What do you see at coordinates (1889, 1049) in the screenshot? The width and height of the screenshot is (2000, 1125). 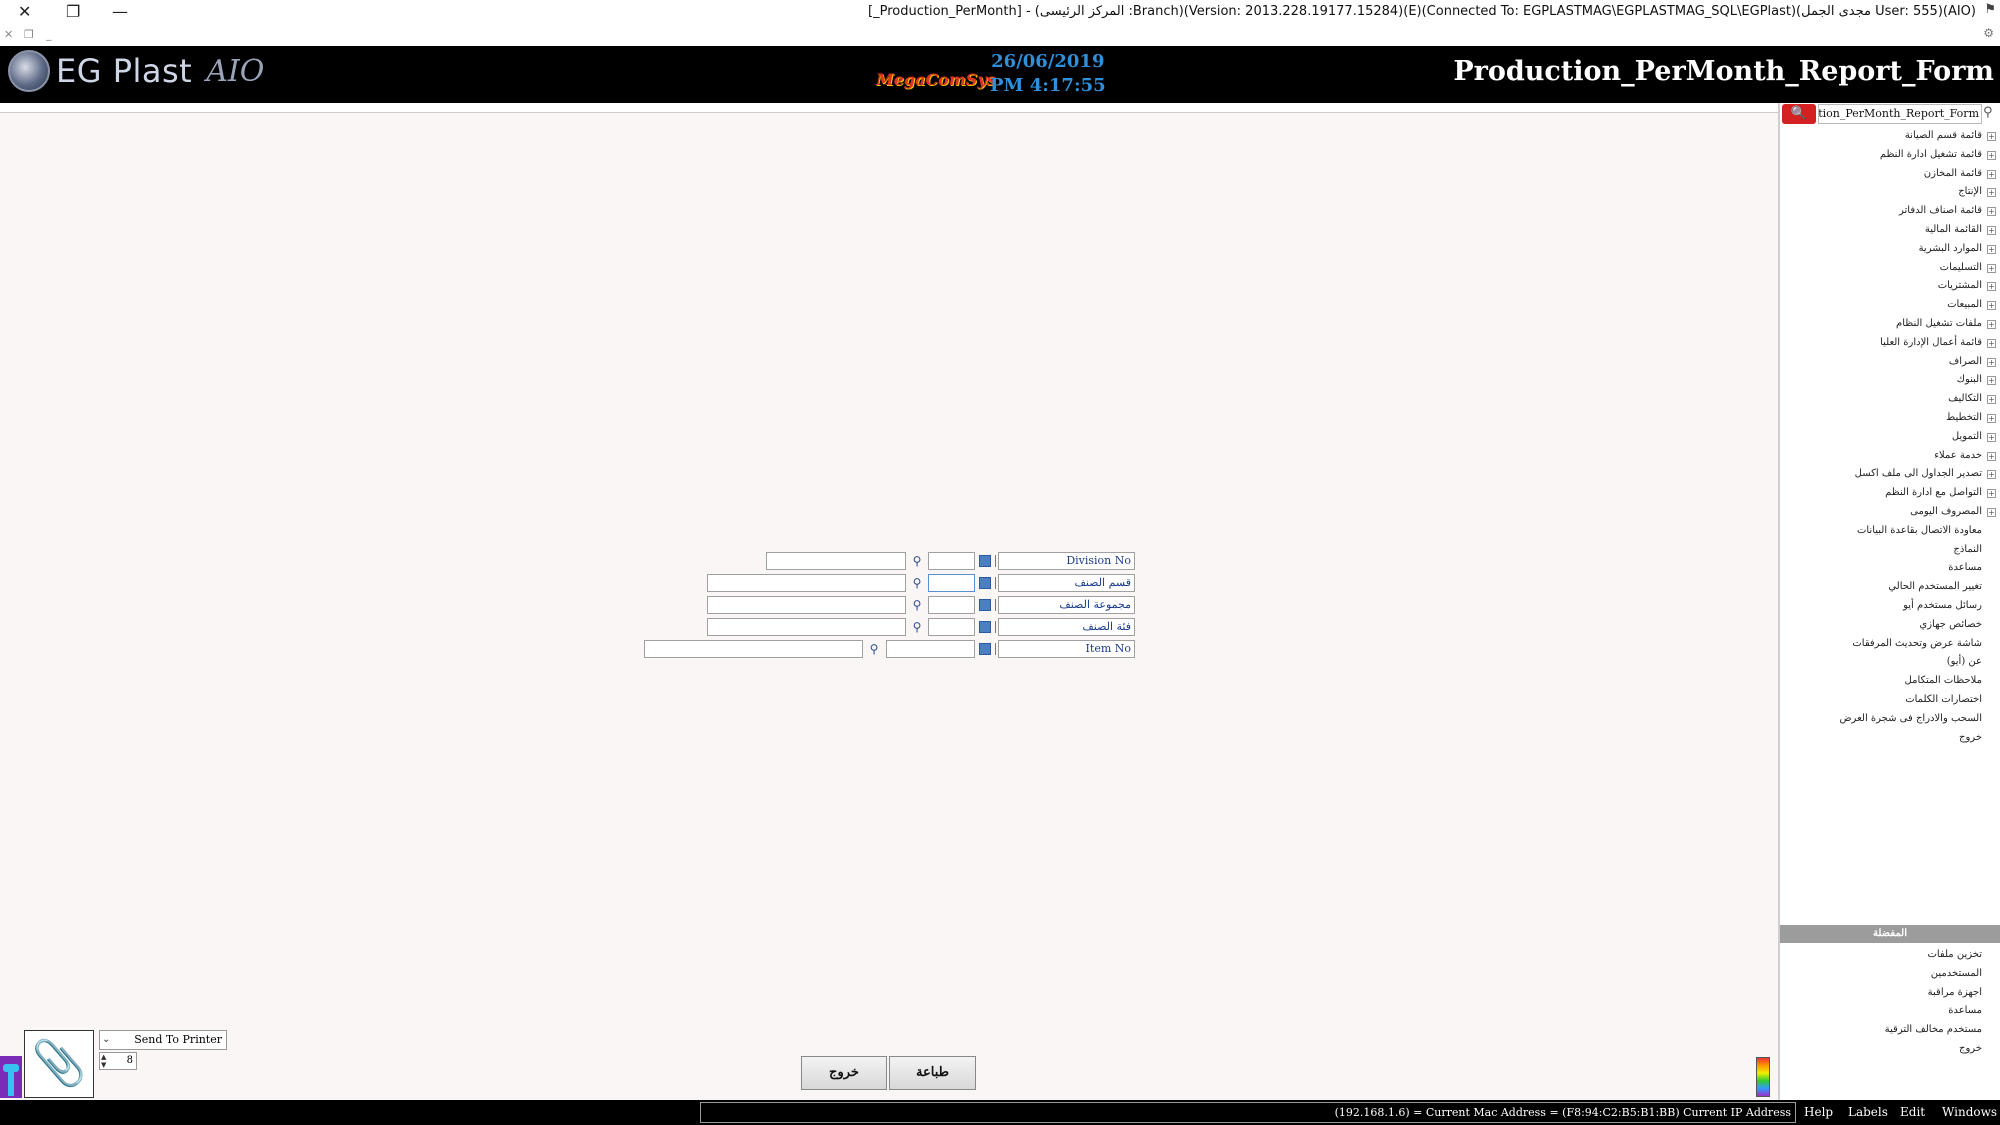 I see `favorite-item: خروج` at bounding box center [1889, 1049].